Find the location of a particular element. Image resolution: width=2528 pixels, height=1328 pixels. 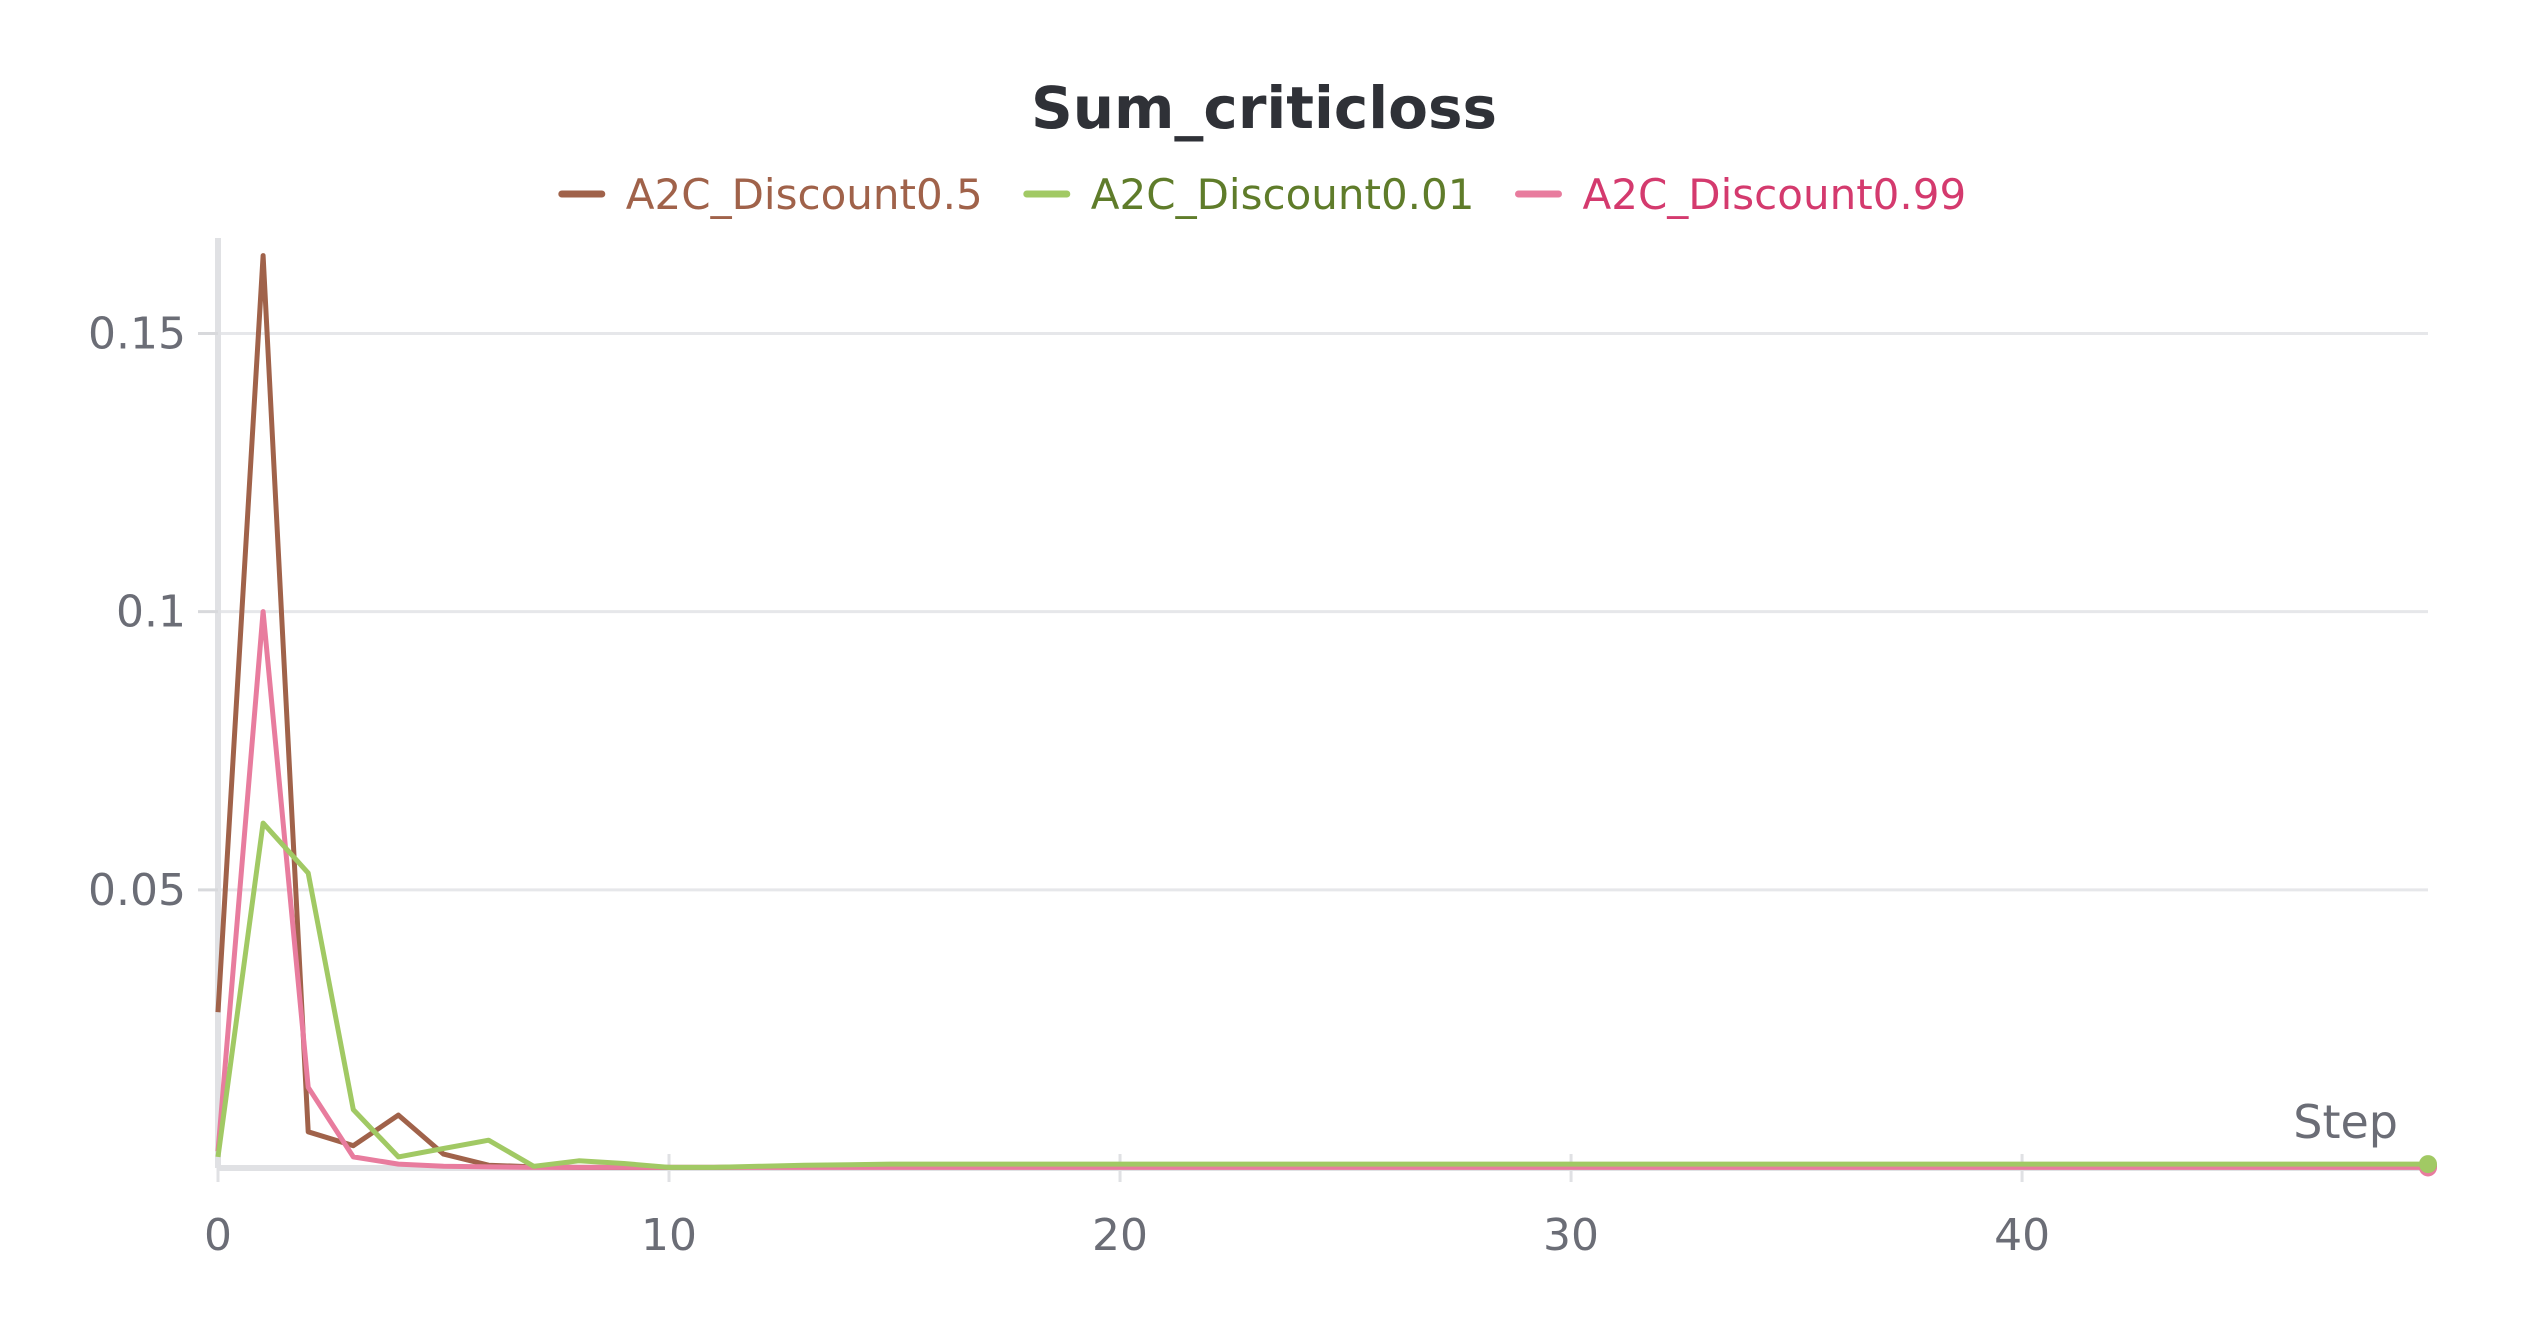

legend-item: A2C_Discount0.99 is located at coordinates (1741, 194).